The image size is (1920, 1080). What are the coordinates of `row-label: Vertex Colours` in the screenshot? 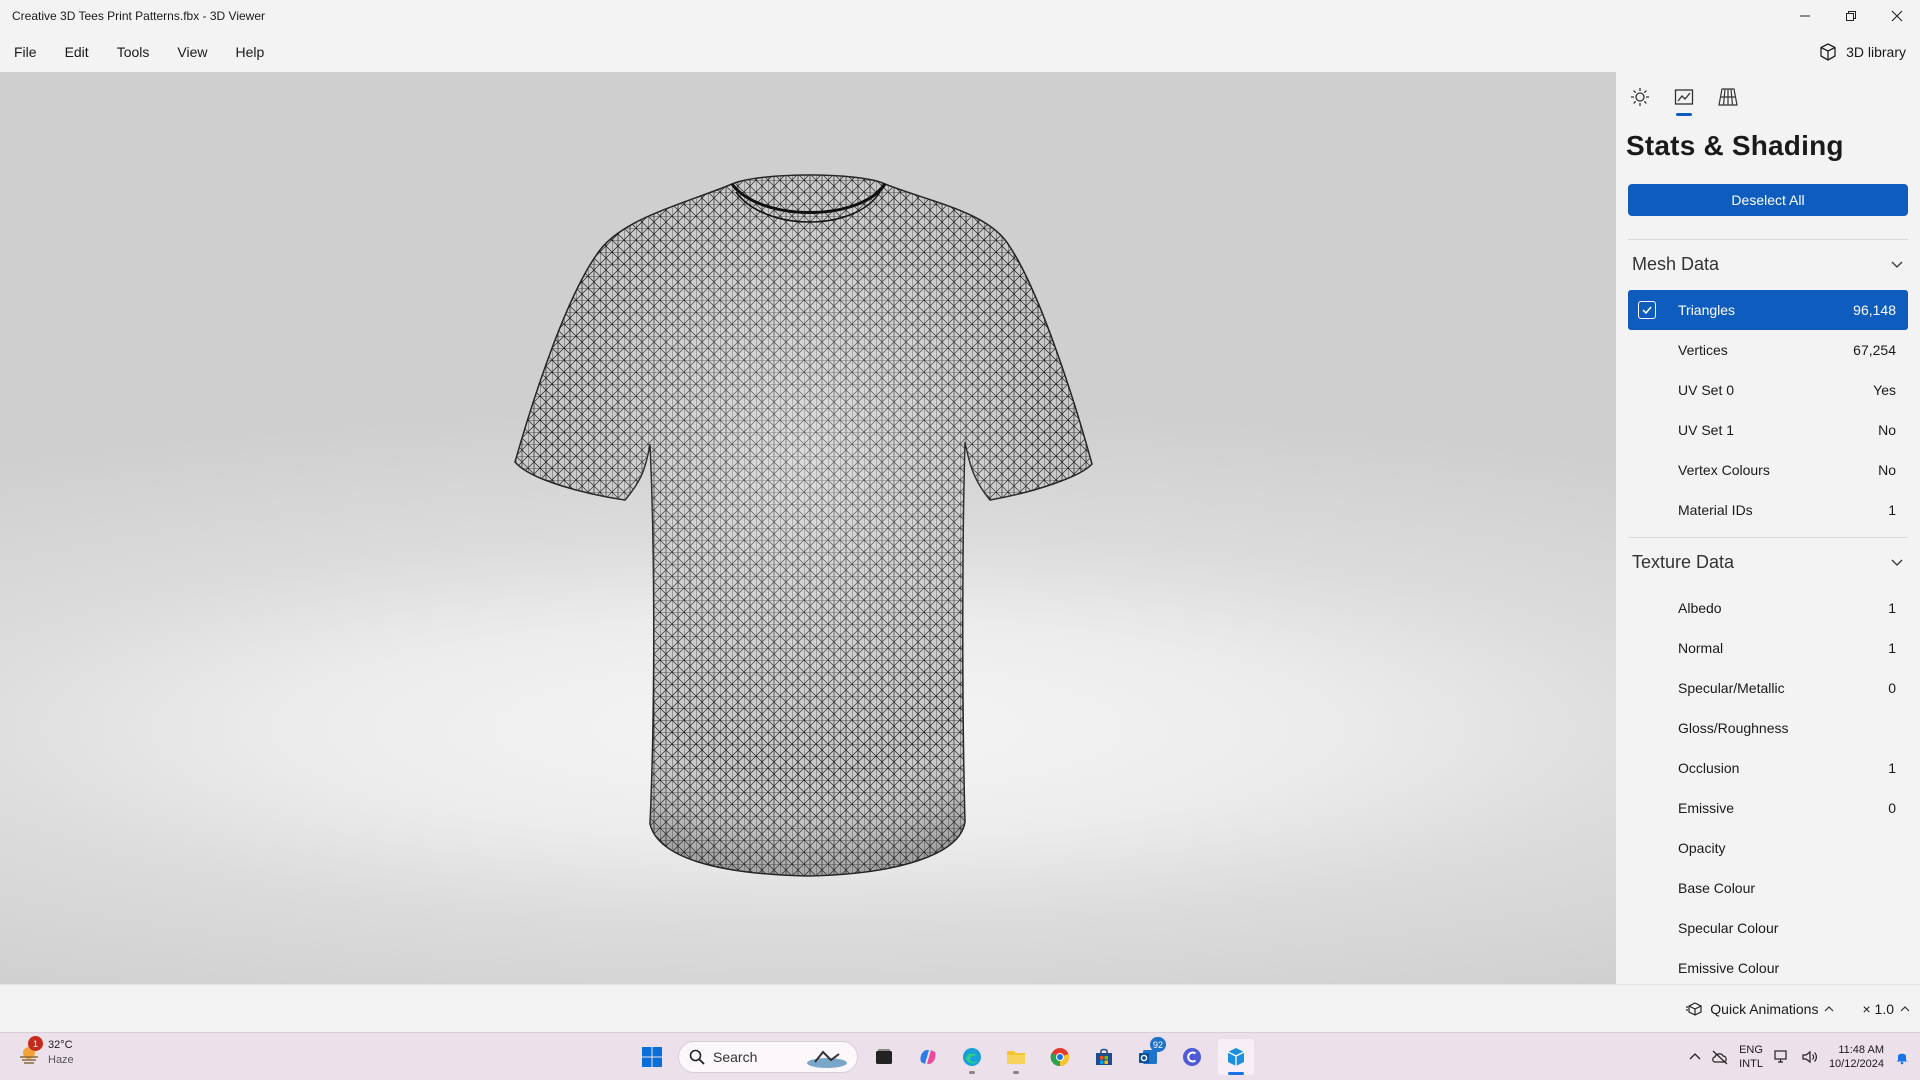 It's located at (1724, 470).